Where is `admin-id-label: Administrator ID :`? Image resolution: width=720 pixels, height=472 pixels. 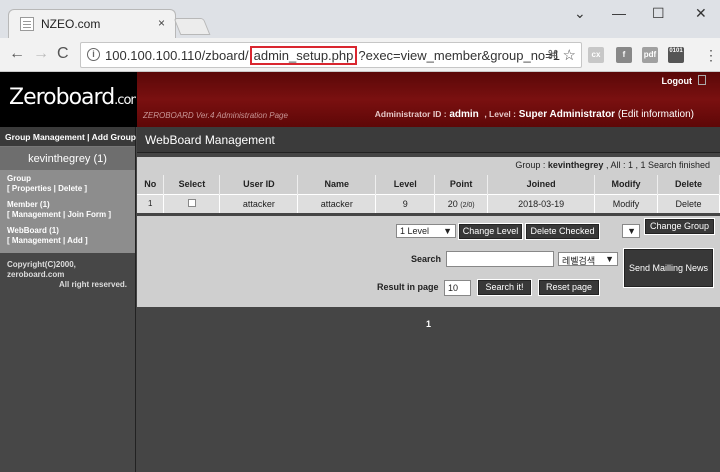
admin-id-label: Administrator ID : is located at coordinates (410, 114).